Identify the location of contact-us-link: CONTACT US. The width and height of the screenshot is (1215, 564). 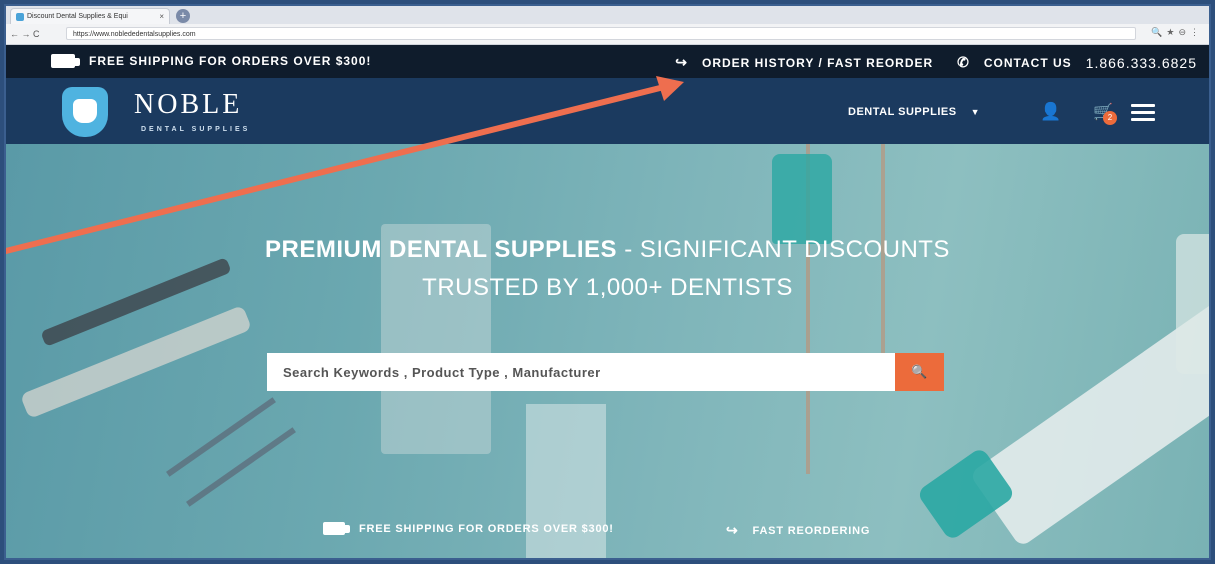
(1028, 63).